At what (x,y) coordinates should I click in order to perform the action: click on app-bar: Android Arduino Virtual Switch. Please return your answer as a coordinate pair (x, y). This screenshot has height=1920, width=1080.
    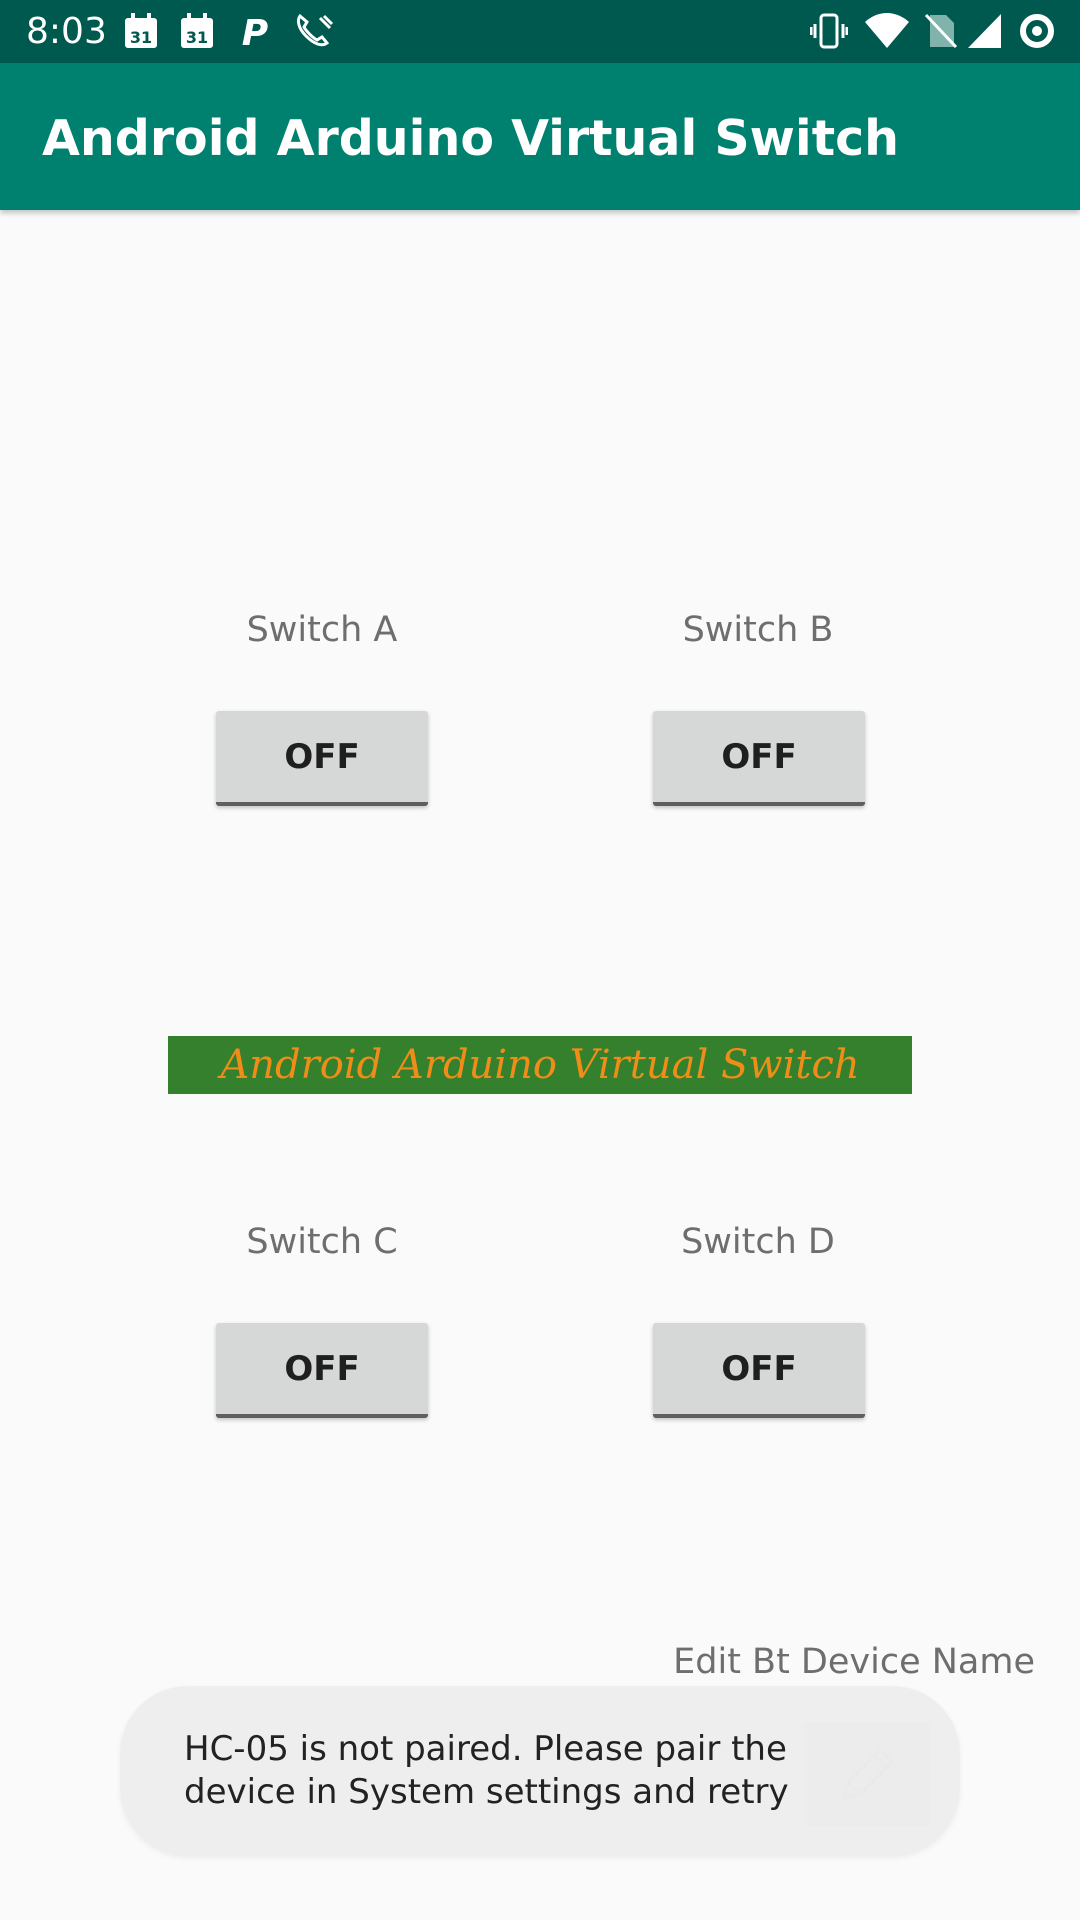
    Looking at the image, I should click on (540, 136).